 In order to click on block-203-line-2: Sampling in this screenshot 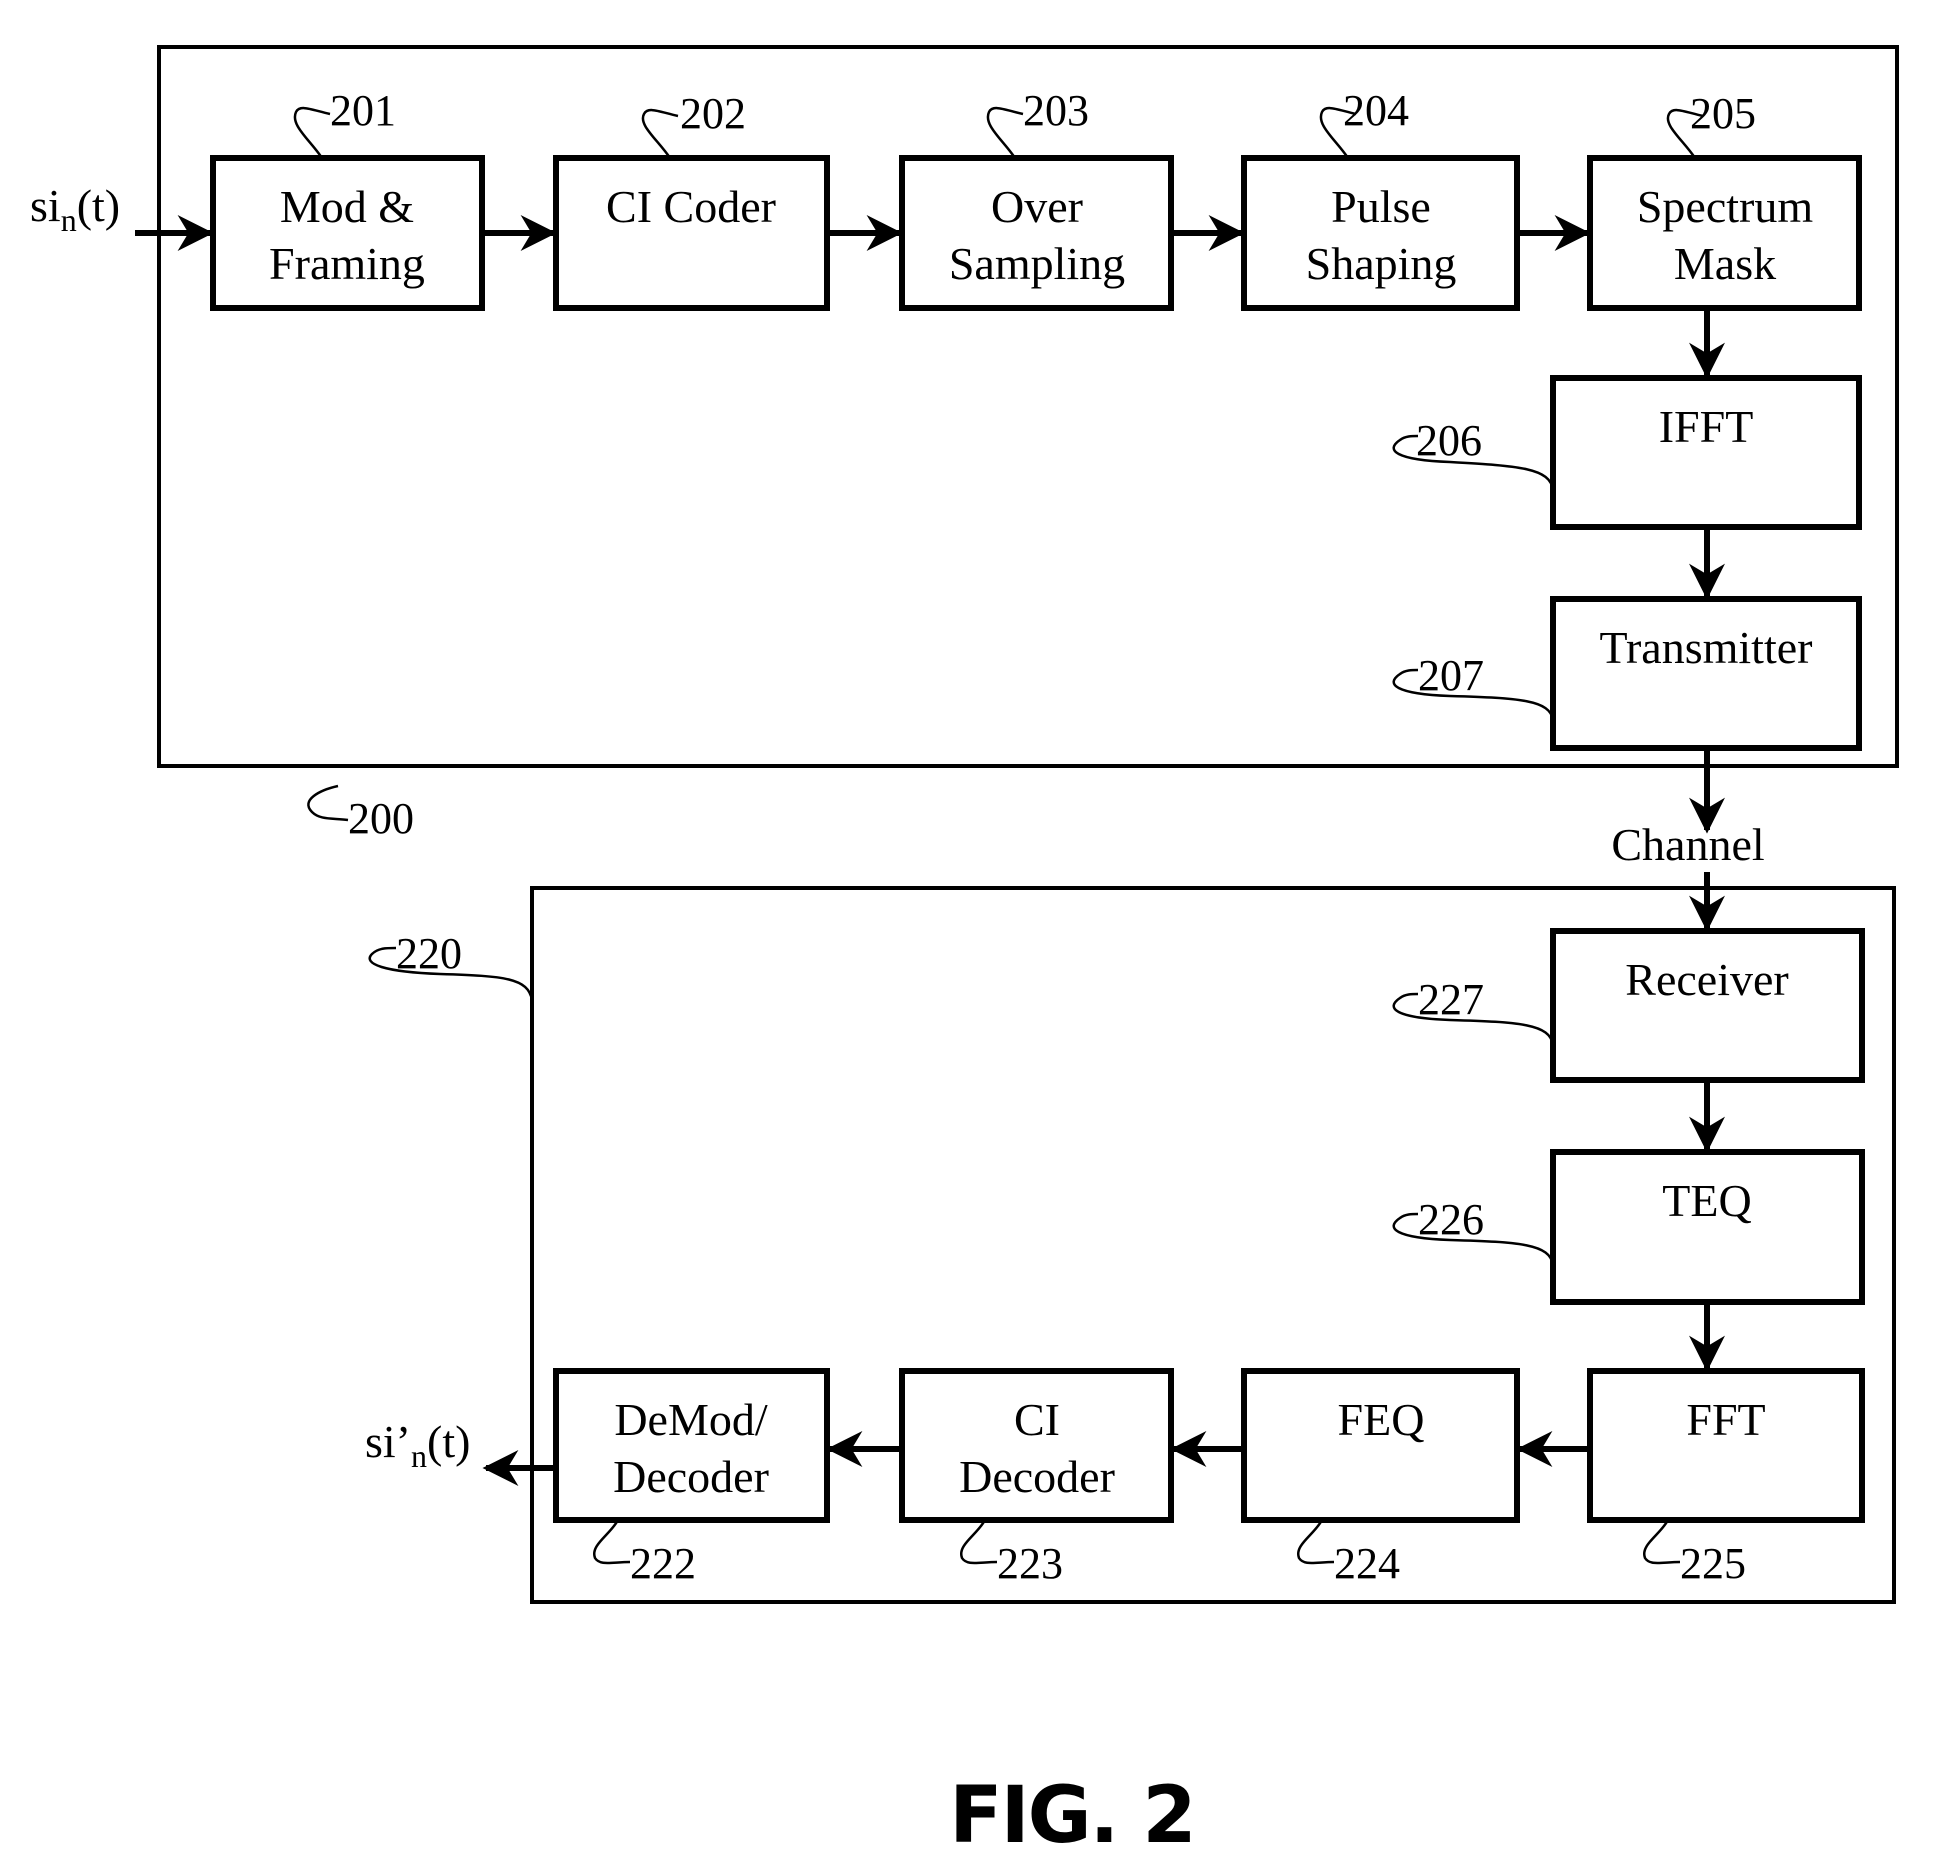, I will do `click(1037, 263)`.